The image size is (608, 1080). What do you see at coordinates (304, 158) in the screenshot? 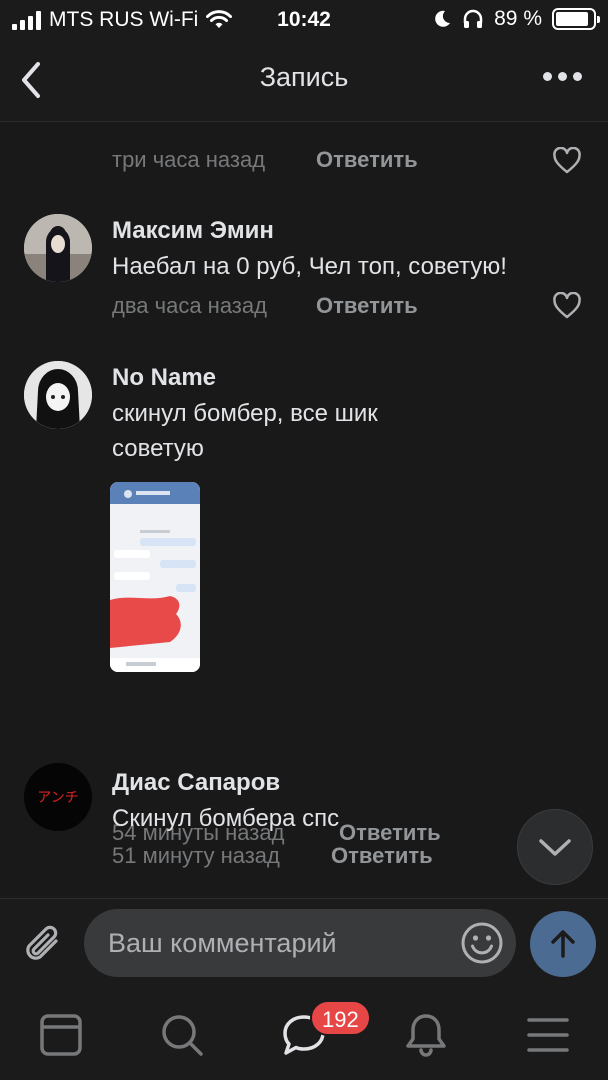
I see `comment-item: три часа назад Ответить` at bounding box center [304, 158].